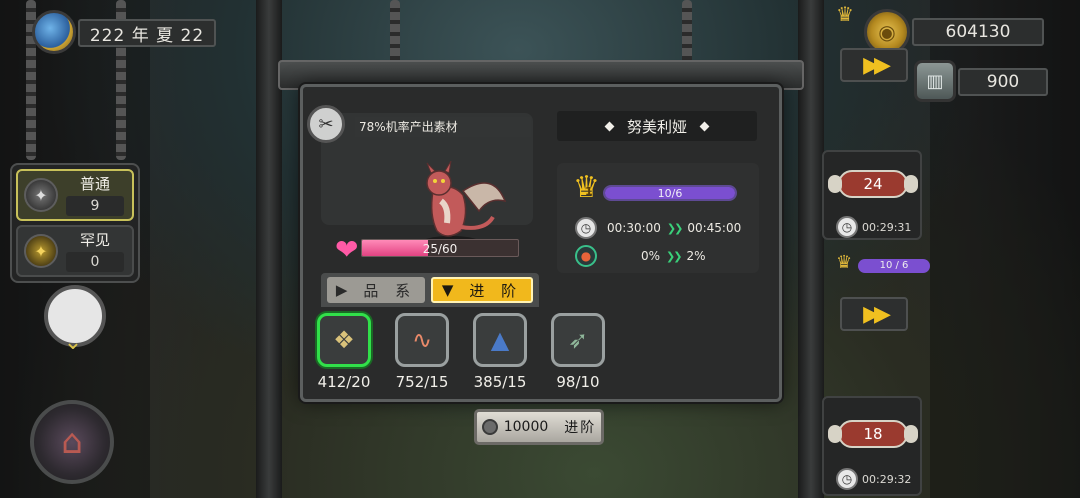 The height and width of the screenshot is (498, 1080). I want to click on side-card: 24 ◷ 00:29:31, so click(872, 195).